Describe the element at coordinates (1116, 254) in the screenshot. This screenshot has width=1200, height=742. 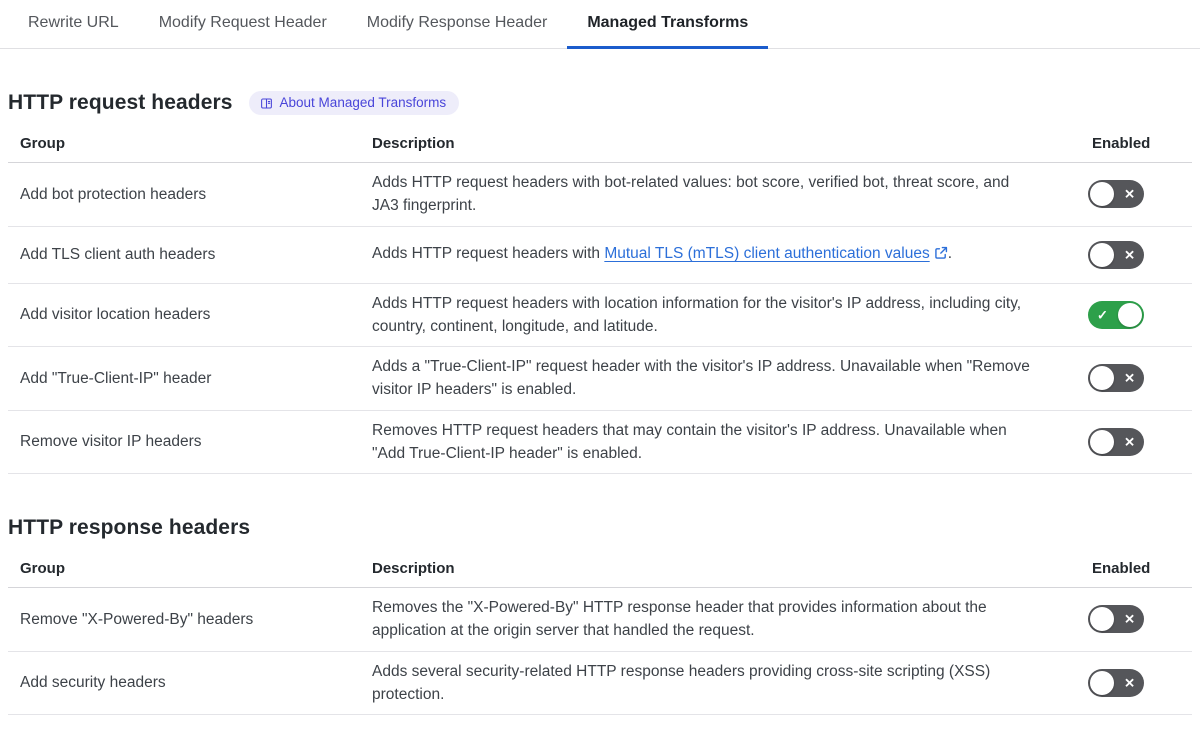
I see `toggle-add-tls-client-auth-headers: ✓ ✕` at that location.